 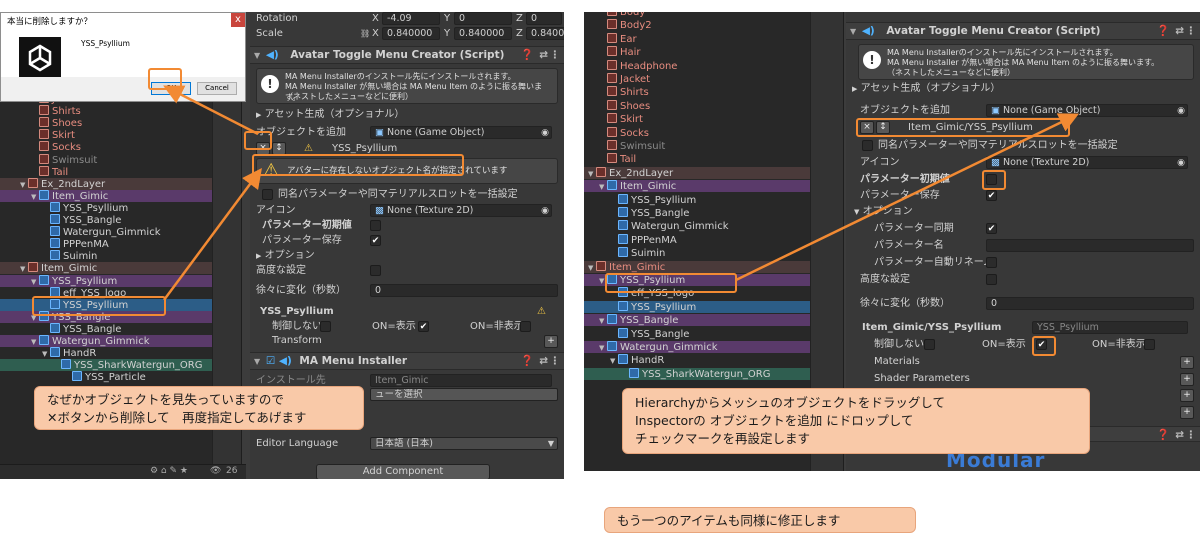 What do you see at coordinates (1023, 89) in the screenshot?
I see `asset-gen-foldout-right: ▶ アセット生成（オプショナル）` at bounding box center [1023, 89].